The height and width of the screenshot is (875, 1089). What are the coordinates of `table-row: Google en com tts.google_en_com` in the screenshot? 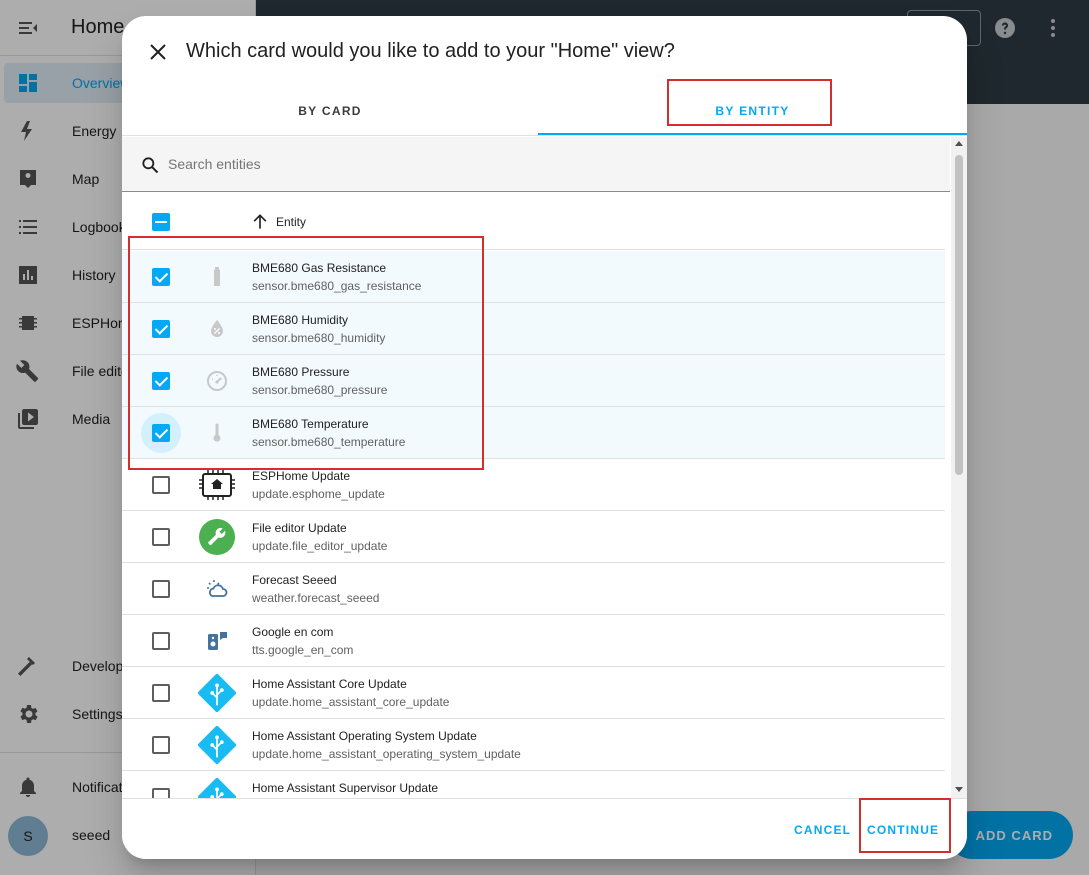 It's located at (533, 641).